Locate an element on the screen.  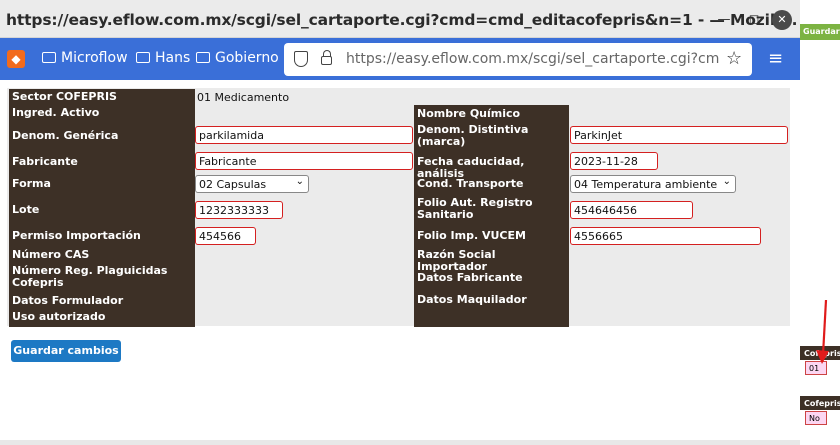
label-uso-autorizado: Uso autorizado is located at coordinates (59, 316).